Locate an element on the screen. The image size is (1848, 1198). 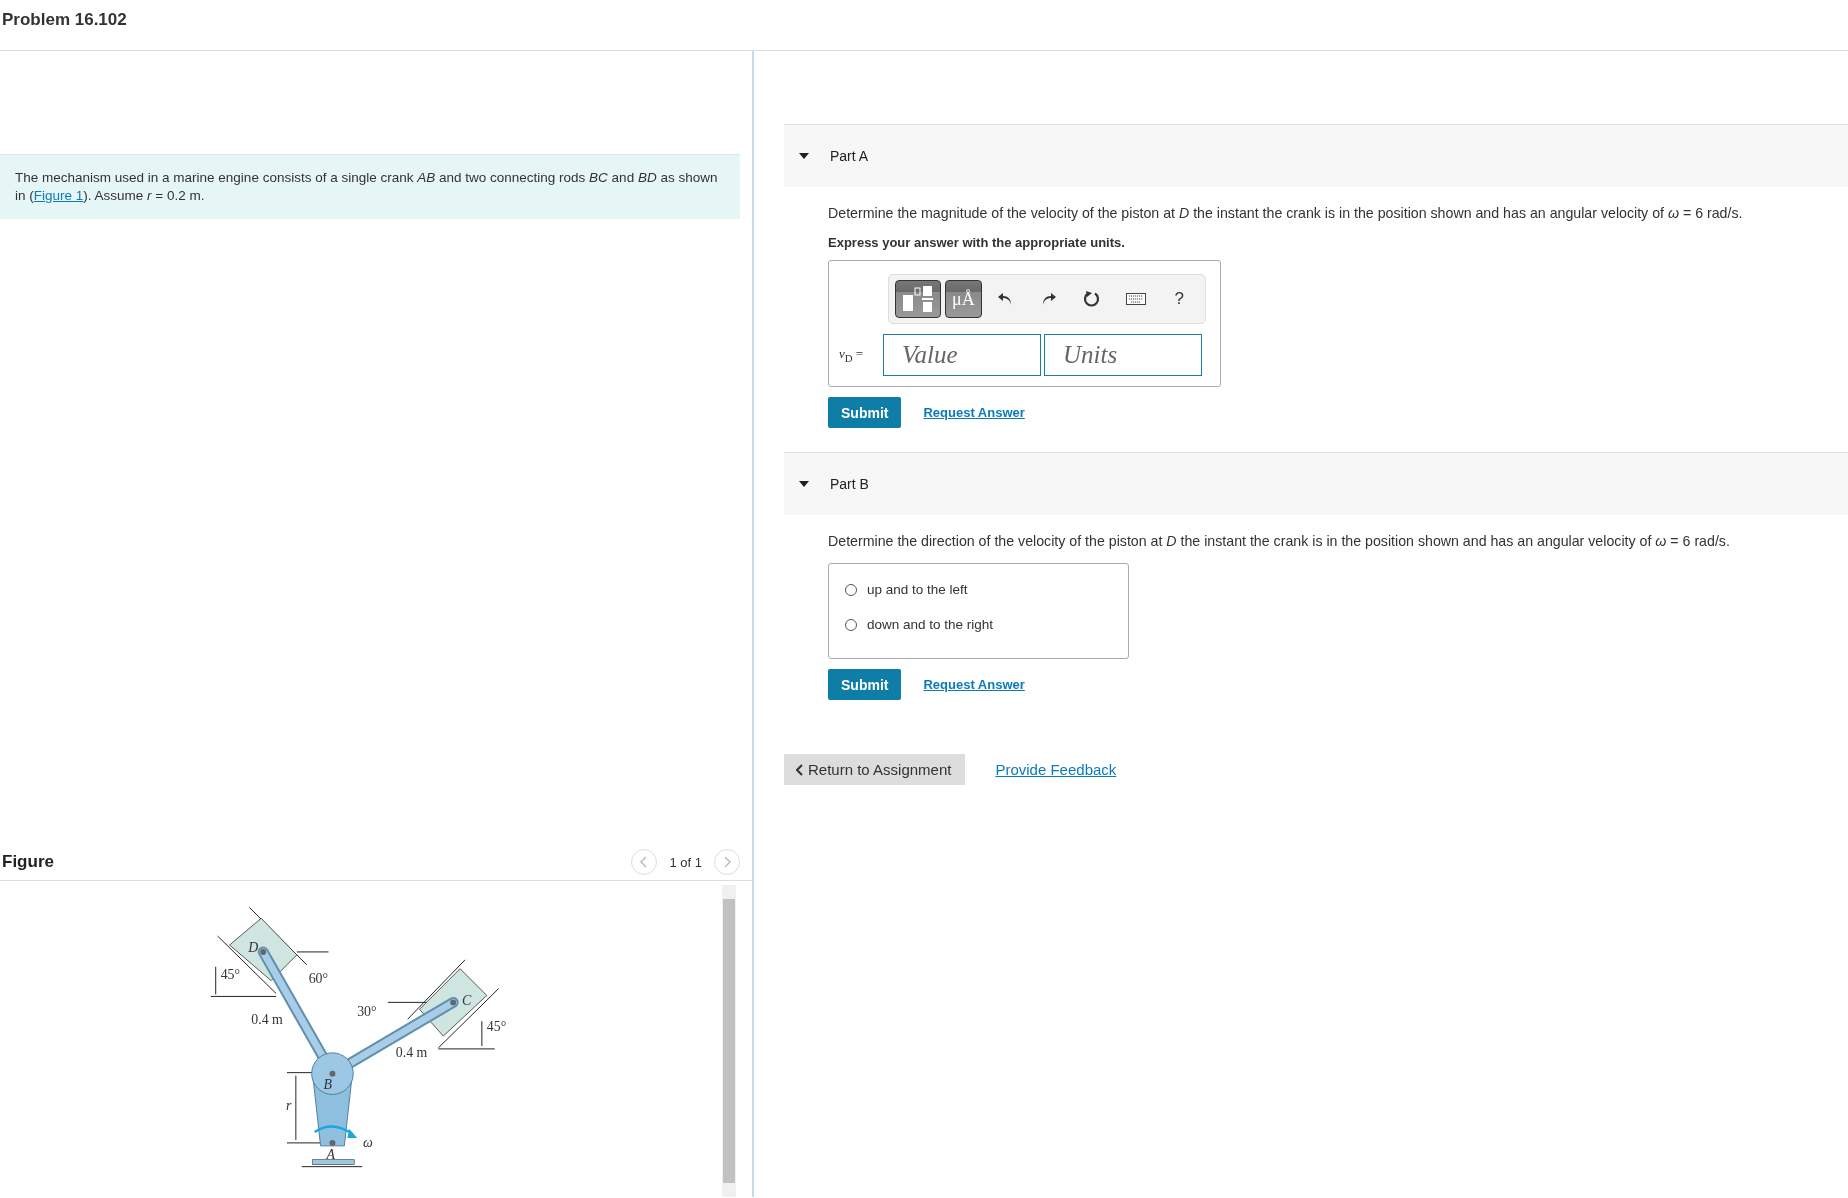
question-text: Determine the direction of the velocity of the piston at D the instant the crank is in the position shown and has an angular velocity of ω = 6 rad/s. is located at coordinates (1279, 541).